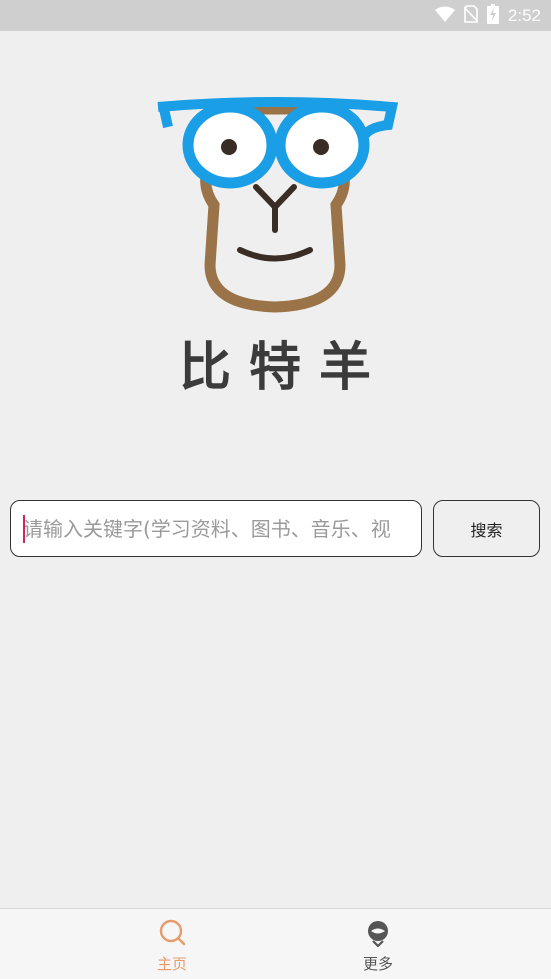 Image resolution: width=551 pixels, height=979 pixels. I want to click on search-button: 搜索, so click(486, 528).